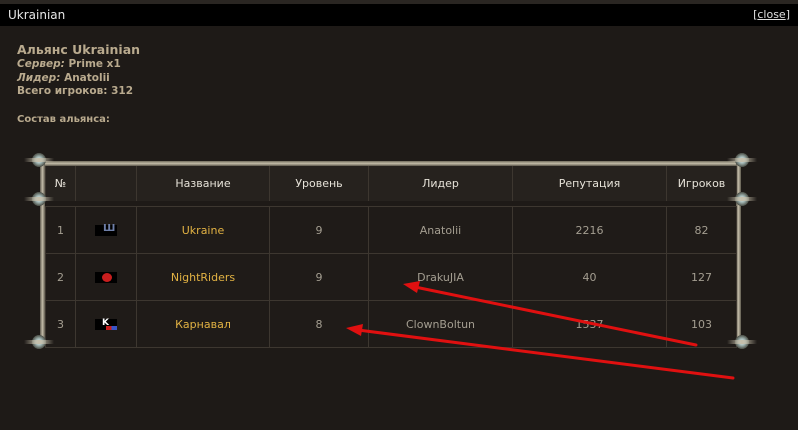  Describe the element at coordinates (545, 354) in the screenshot. I see `annotation-arrow-to-level` at that location.